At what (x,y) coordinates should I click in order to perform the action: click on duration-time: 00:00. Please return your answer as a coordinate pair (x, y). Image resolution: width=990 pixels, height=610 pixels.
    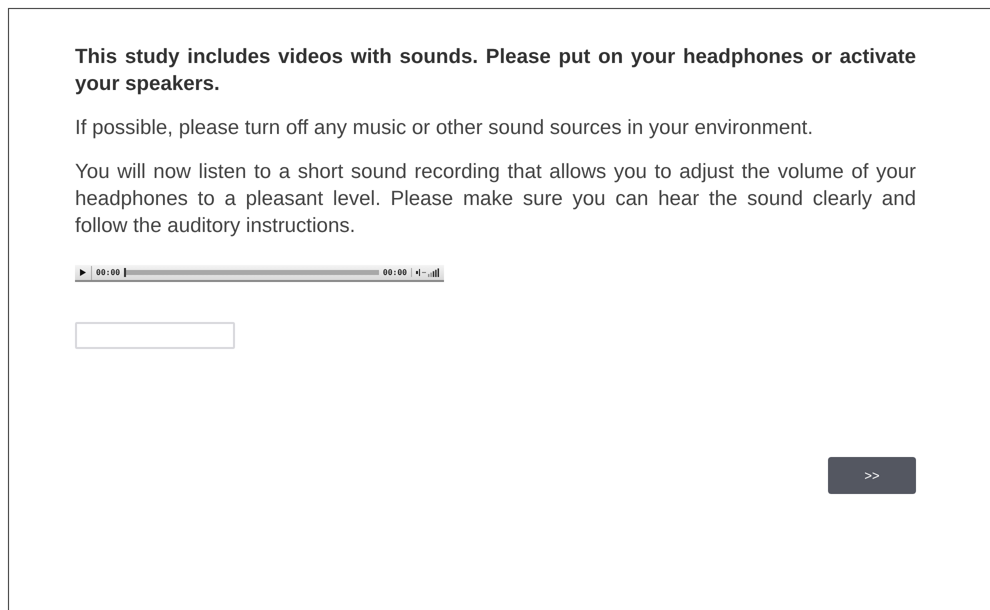
    Looking at the image, I should click on (395, 272).